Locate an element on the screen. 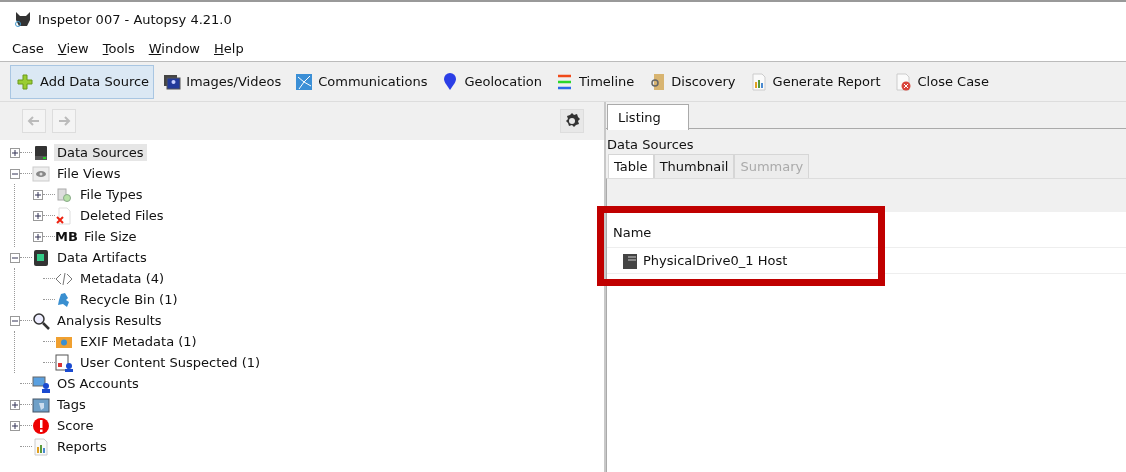  tree-item: OS Accounts is located at coordinates (98, 383).